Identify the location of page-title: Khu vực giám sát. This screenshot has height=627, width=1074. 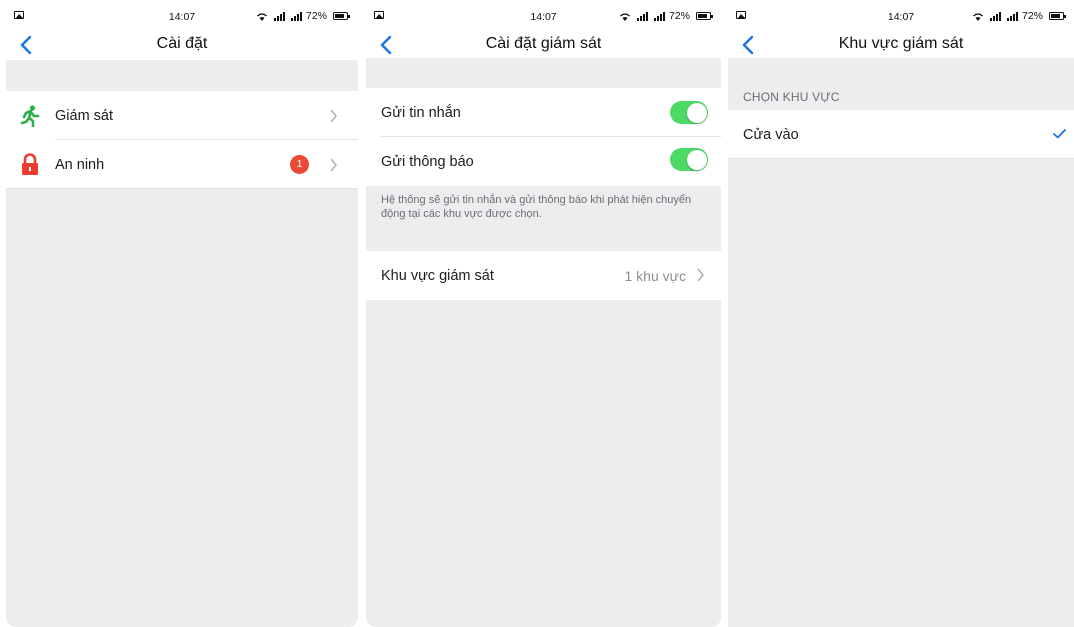
(901, 43).